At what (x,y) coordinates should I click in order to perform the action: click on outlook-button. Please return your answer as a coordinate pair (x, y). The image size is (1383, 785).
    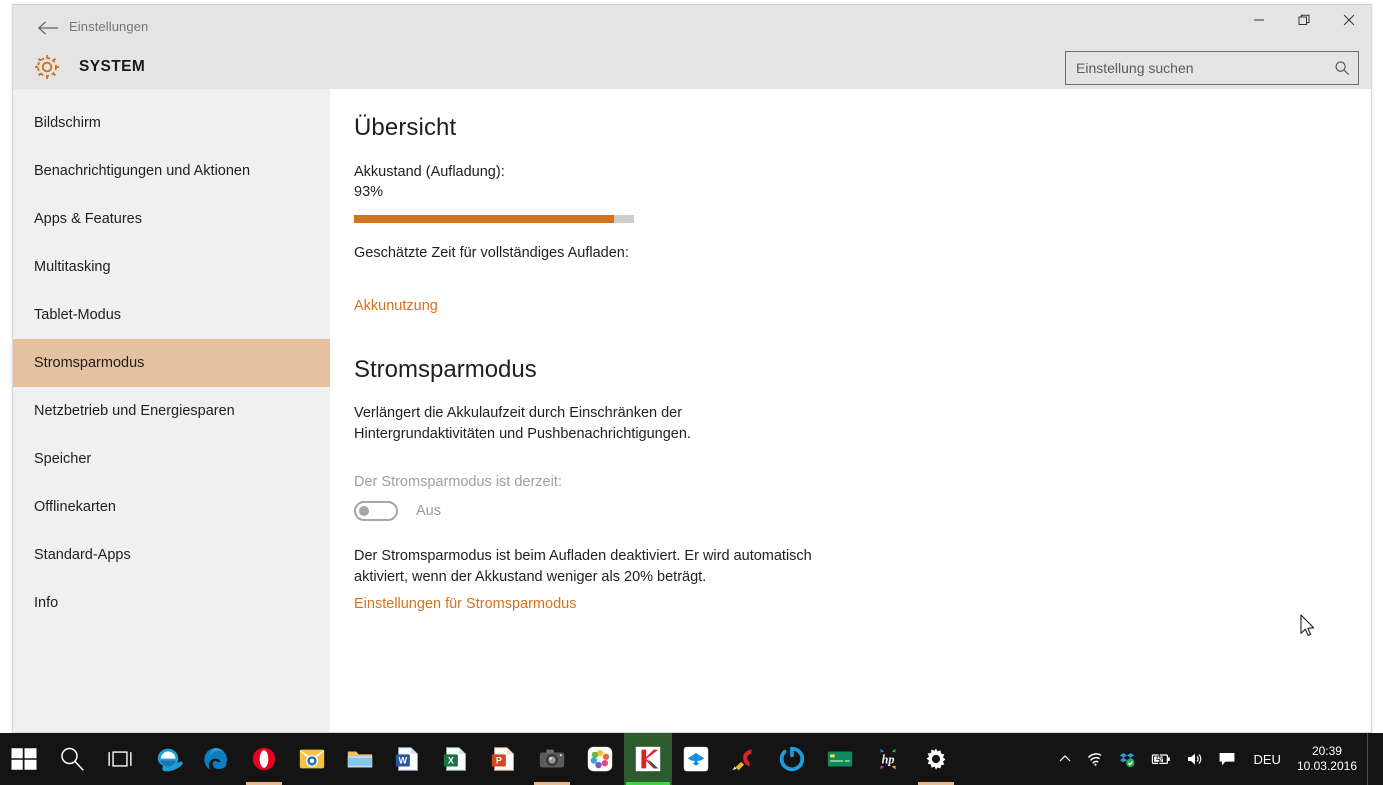
    Looking at the image, I should click on (312, 759).